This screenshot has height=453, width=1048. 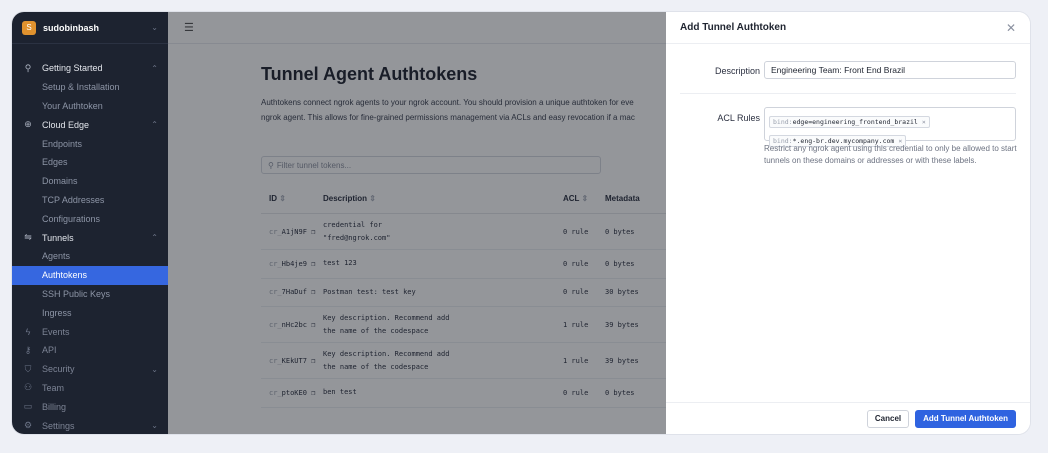 What do you see at coordinates (56, 256) in the screenshot?
I see `sidebar-item-label: Agents` at bounding box center [56, 256].